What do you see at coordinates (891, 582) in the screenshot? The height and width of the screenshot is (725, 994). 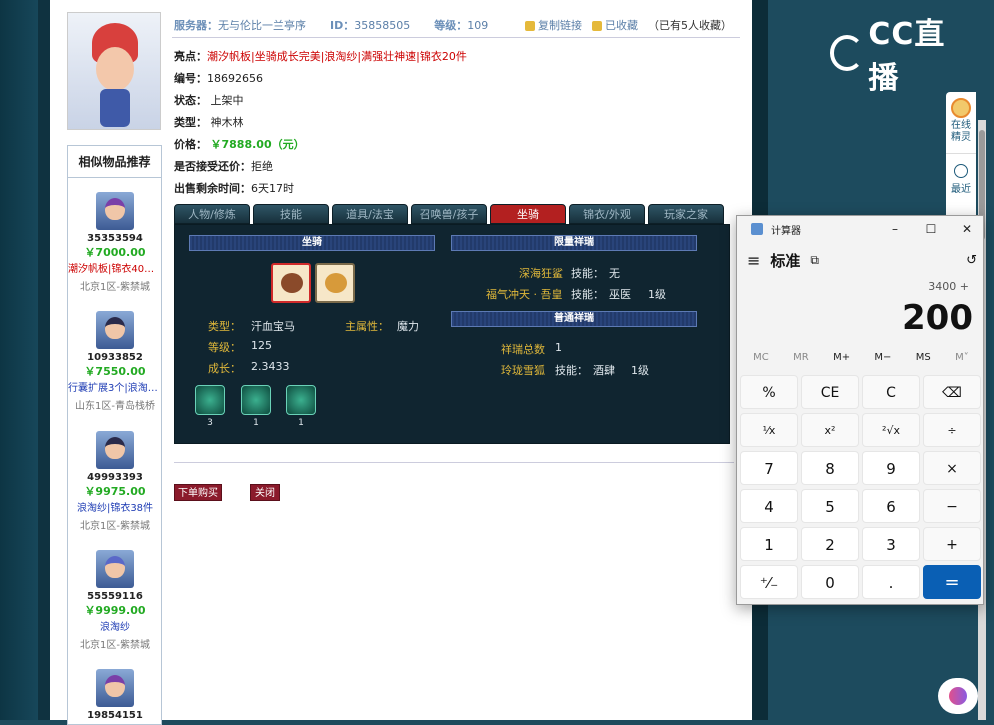 I see `key-decimal-button: .` at bounding box center [891, 582].